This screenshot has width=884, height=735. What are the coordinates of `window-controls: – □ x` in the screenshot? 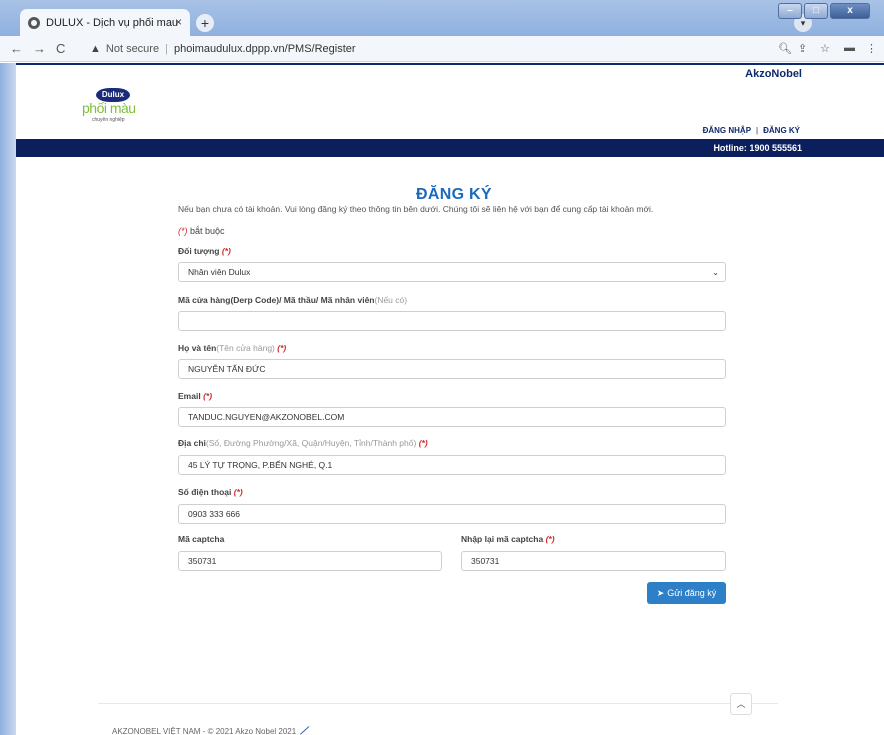 It's located at (824, 11).